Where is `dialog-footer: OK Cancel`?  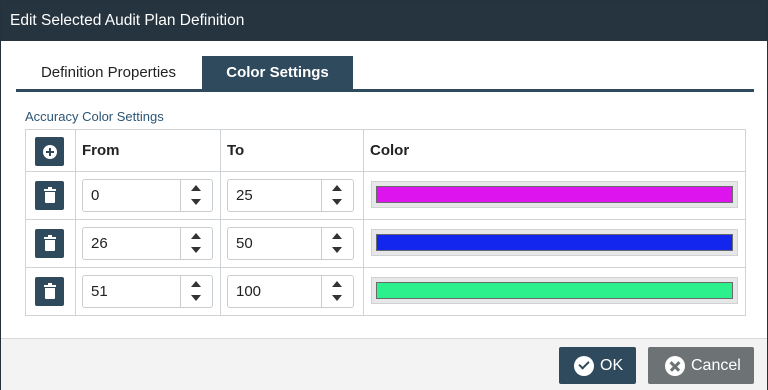 dialog-footer: OK Cancel is located at coordinates (384, 364).